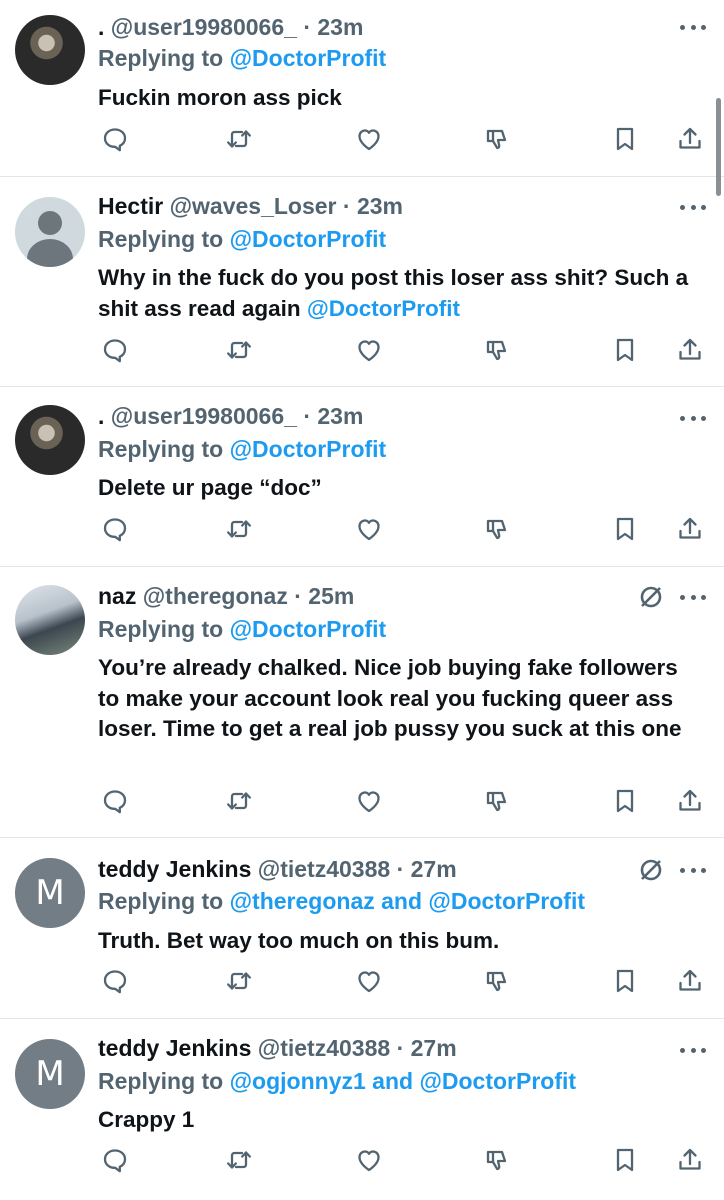 This screenshot has height=1200, width=724. I want to click on display-name: naz, so click(117, 596).